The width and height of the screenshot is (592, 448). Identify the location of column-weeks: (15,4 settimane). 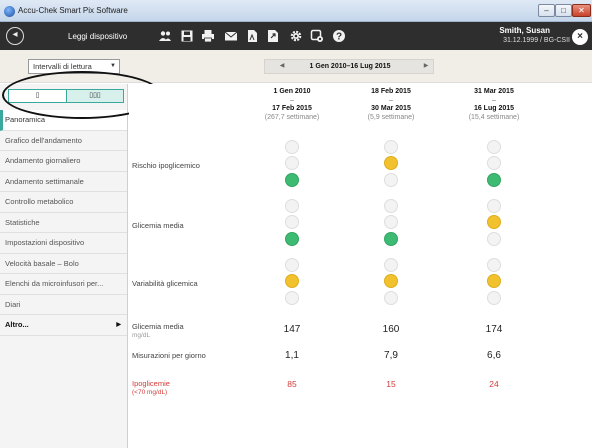
(494, 117).